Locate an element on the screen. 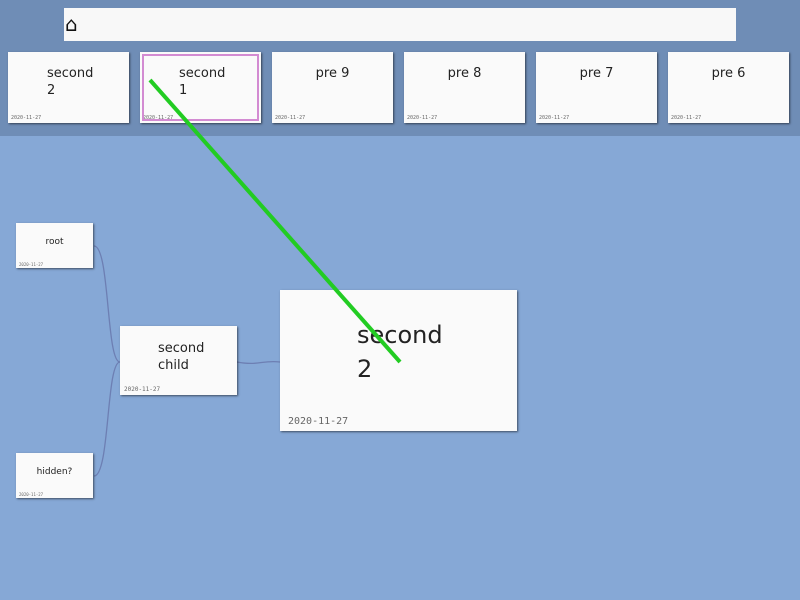 The height and width of the screenshot is (600, 800). recent-card-title: pre 7 is located at coordinates (596, 73).